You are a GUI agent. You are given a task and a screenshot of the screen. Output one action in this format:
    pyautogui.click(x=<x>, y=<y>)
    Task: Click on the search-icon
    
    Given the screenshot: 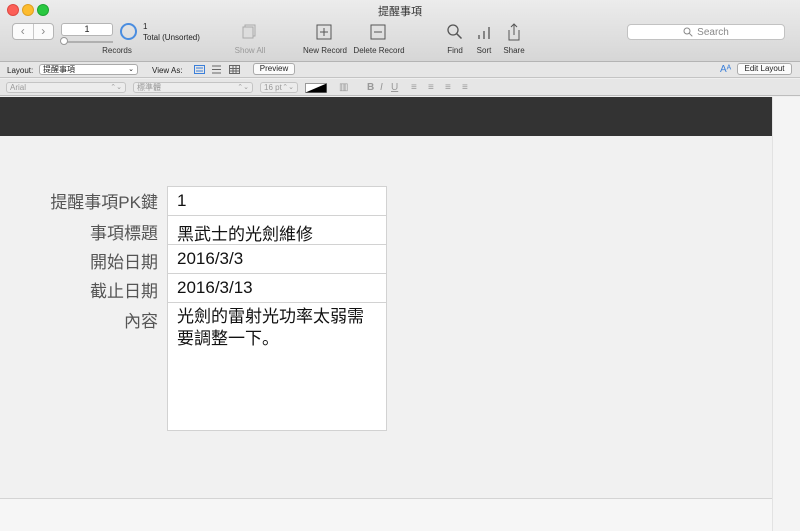 What is the action you would take?
    pyautogui.click(x=688, y=32)
    